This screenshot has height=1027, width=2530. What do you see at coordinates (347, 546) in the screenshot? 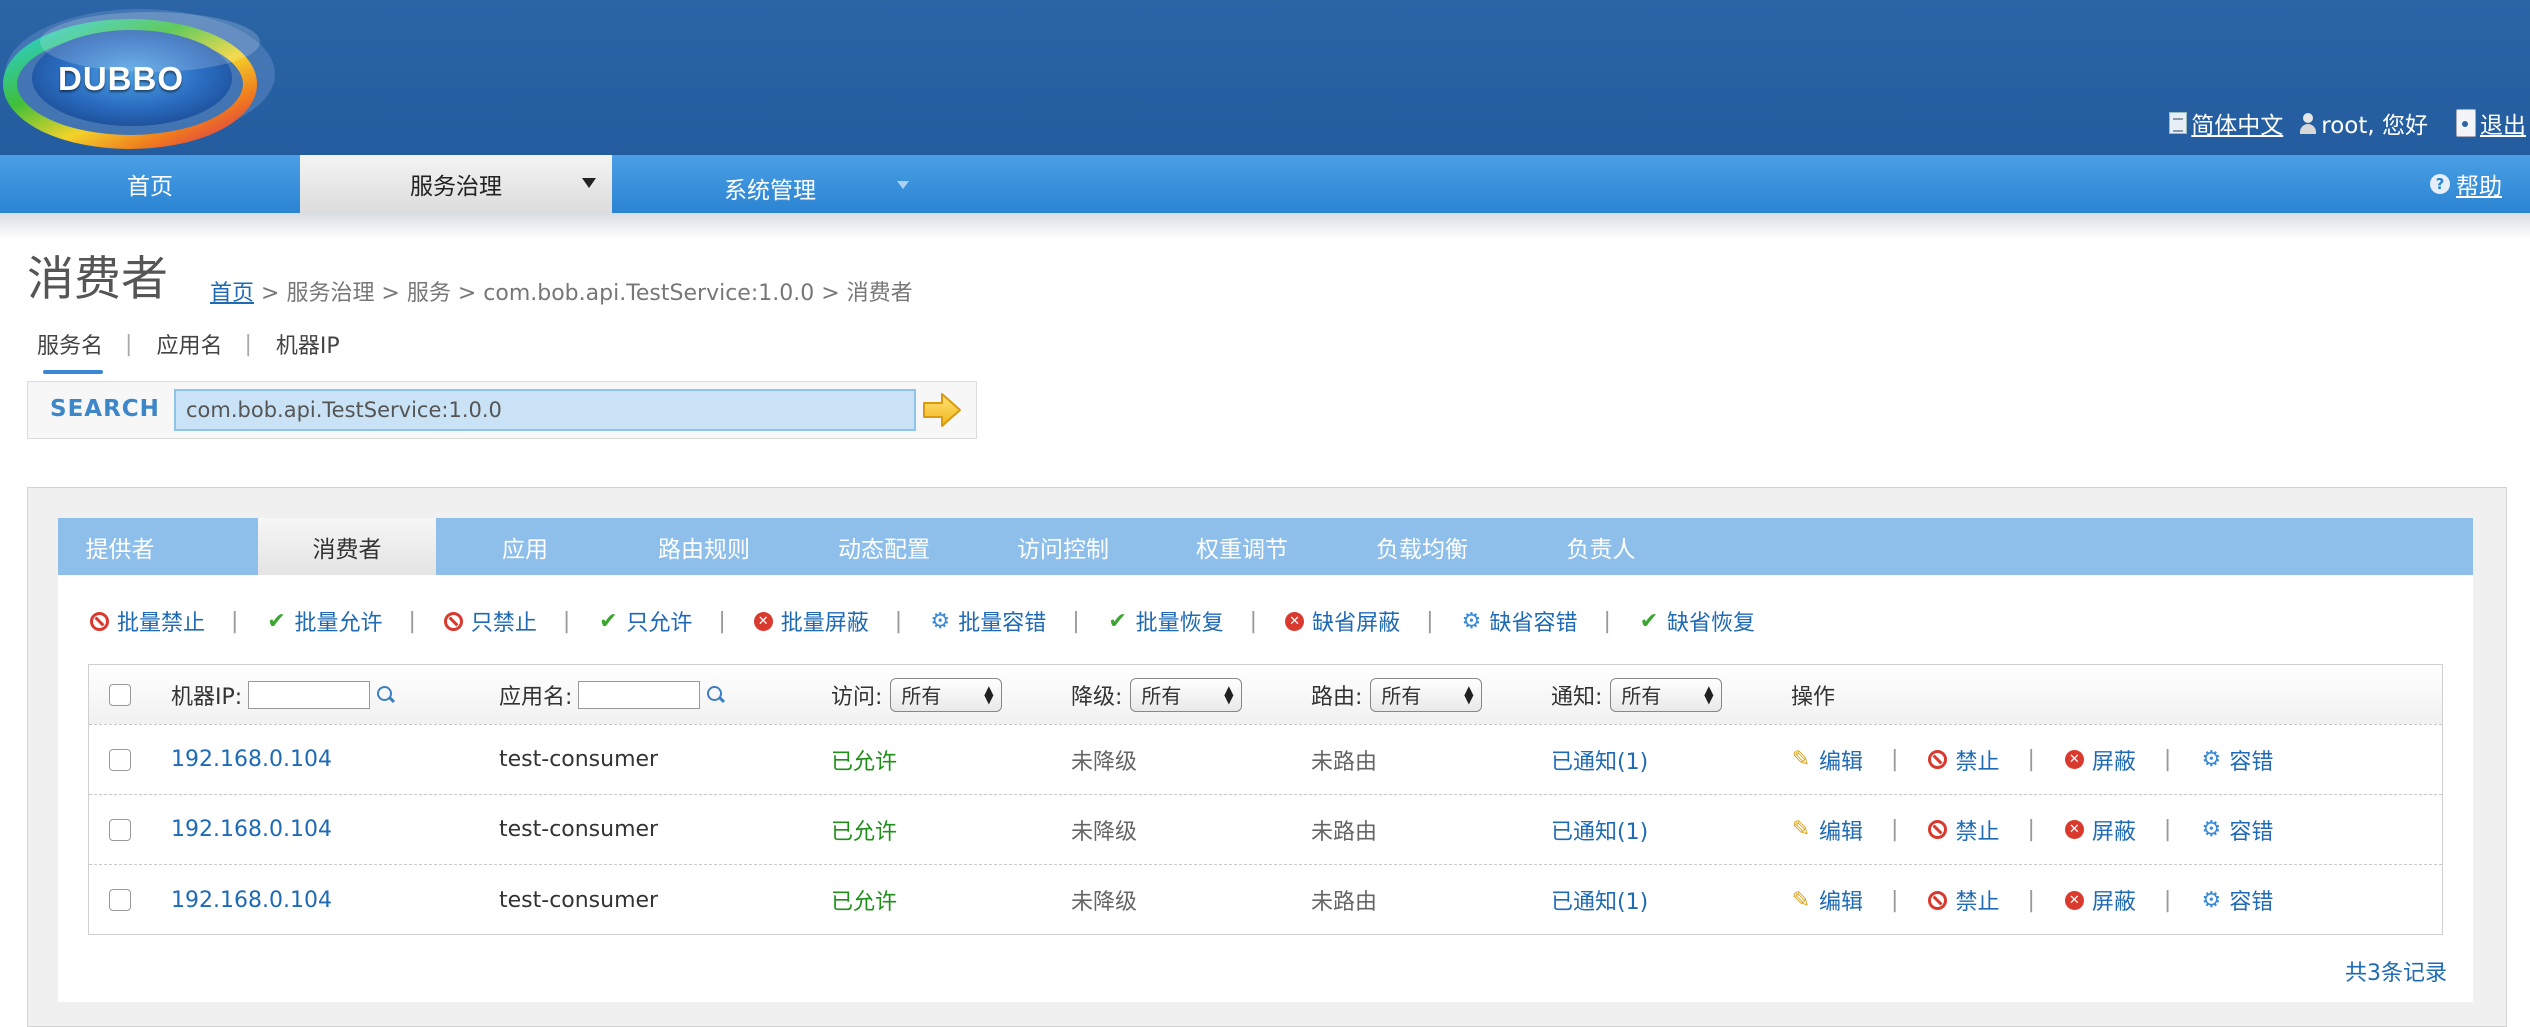
I see `tab-consumers: 消费者` at bounding box center [347, 546].